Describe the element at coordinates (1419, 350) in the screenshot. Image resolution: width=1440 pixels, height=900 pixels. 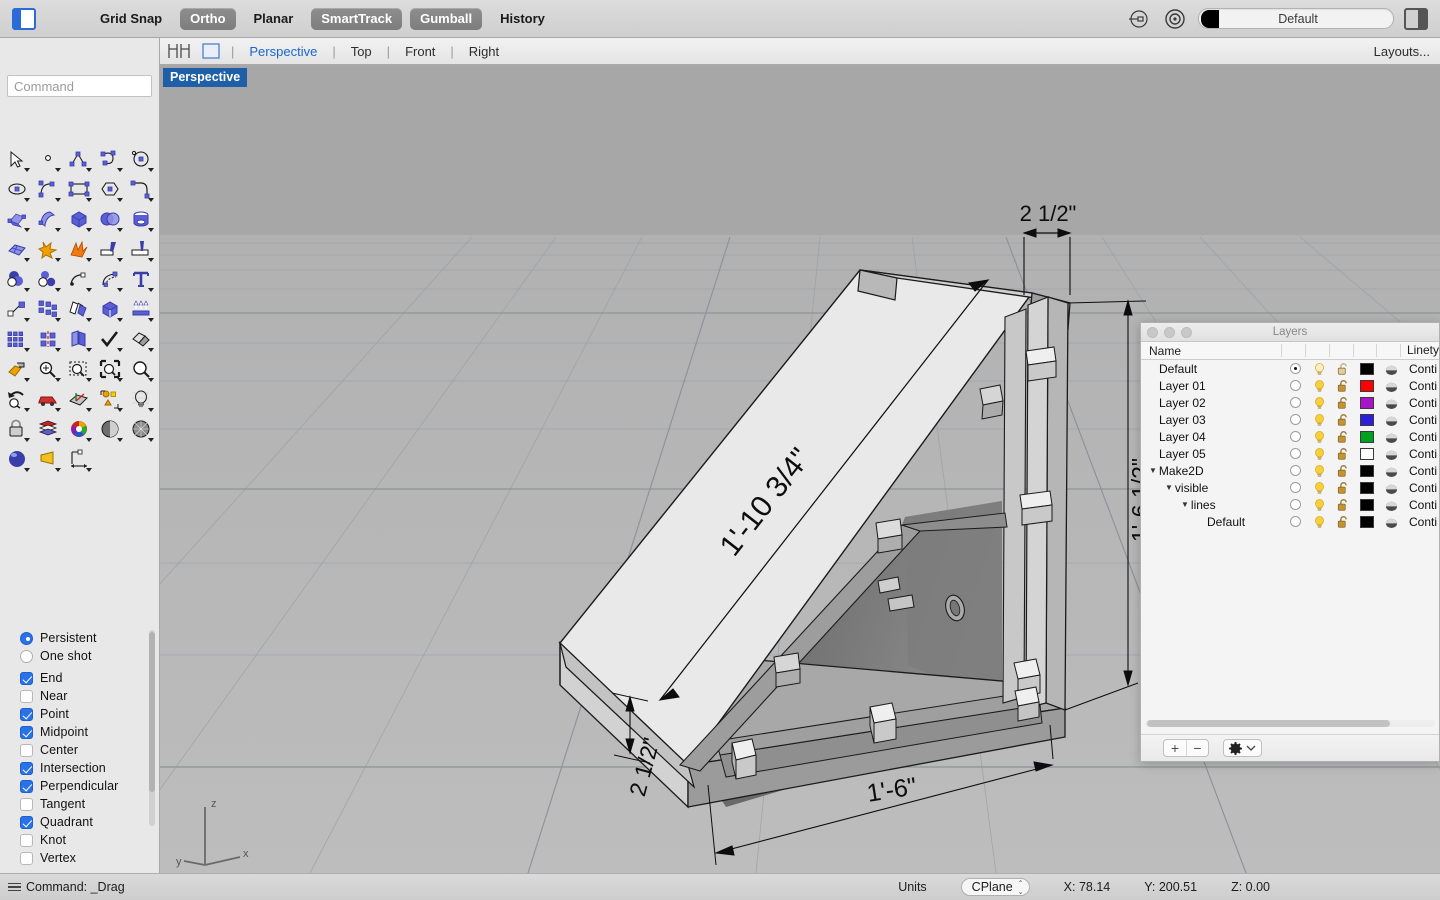
I see `column-header-linetype: Linety` at that location.